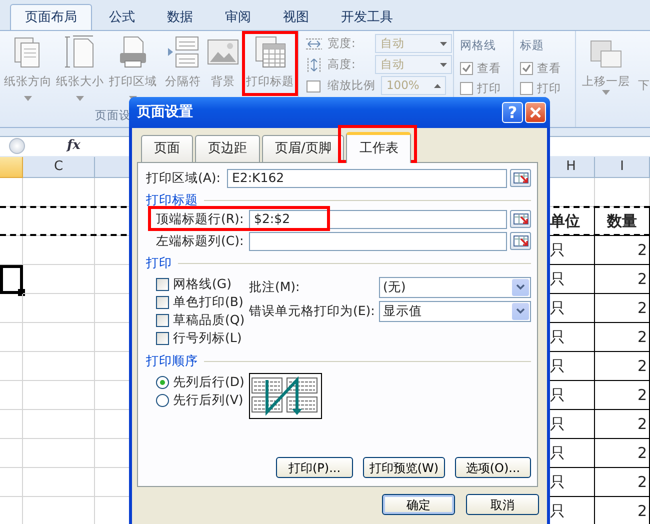 The height and width of the screenshot is (524, 650). What do you see at coordinates (341, 64) in the screenshot?
I see `field-label: 高度:` at bounding box center [341, 64].